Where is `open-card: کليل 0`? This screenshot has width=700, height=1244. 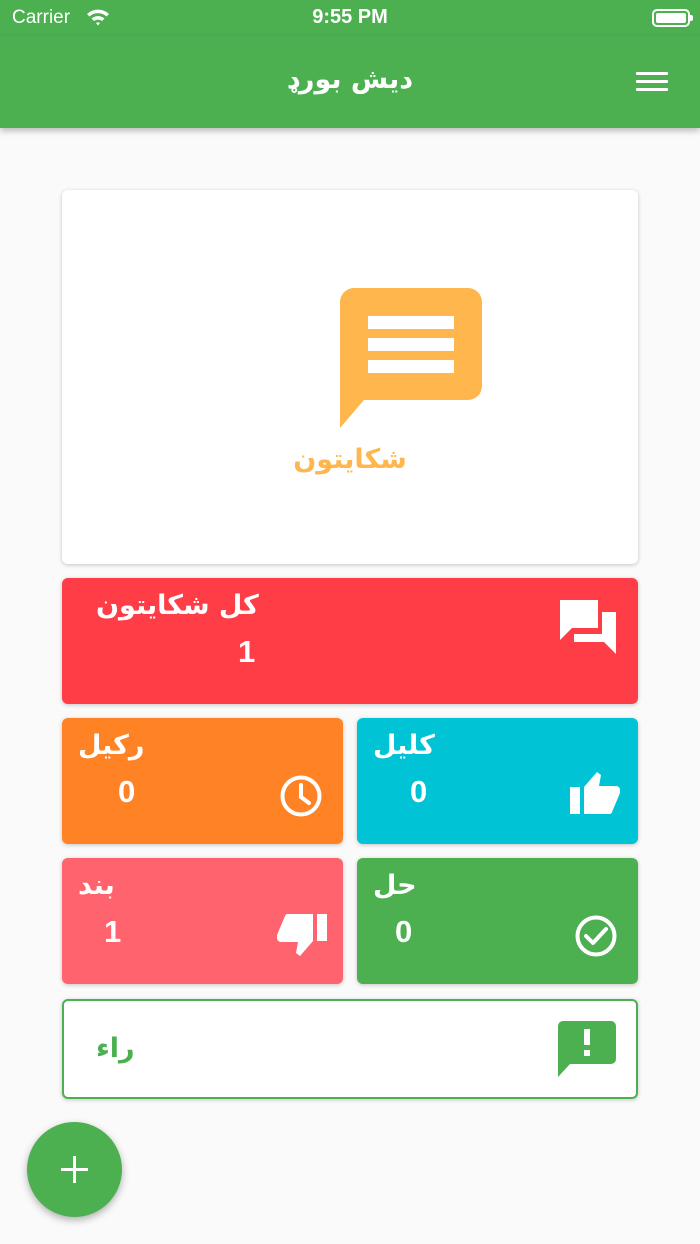 open-card: کليل 0 is located at coordinates (497, 781).